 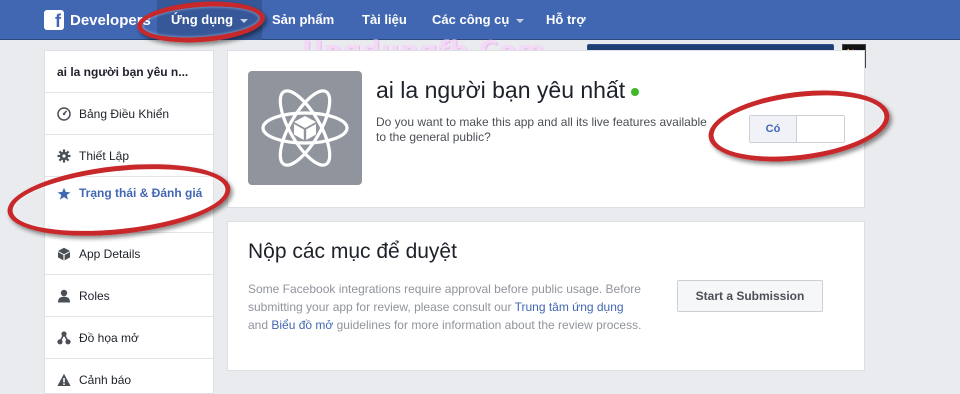 I want to click on nav-tools-label: Các công cụ, so click(x=471, y=19).